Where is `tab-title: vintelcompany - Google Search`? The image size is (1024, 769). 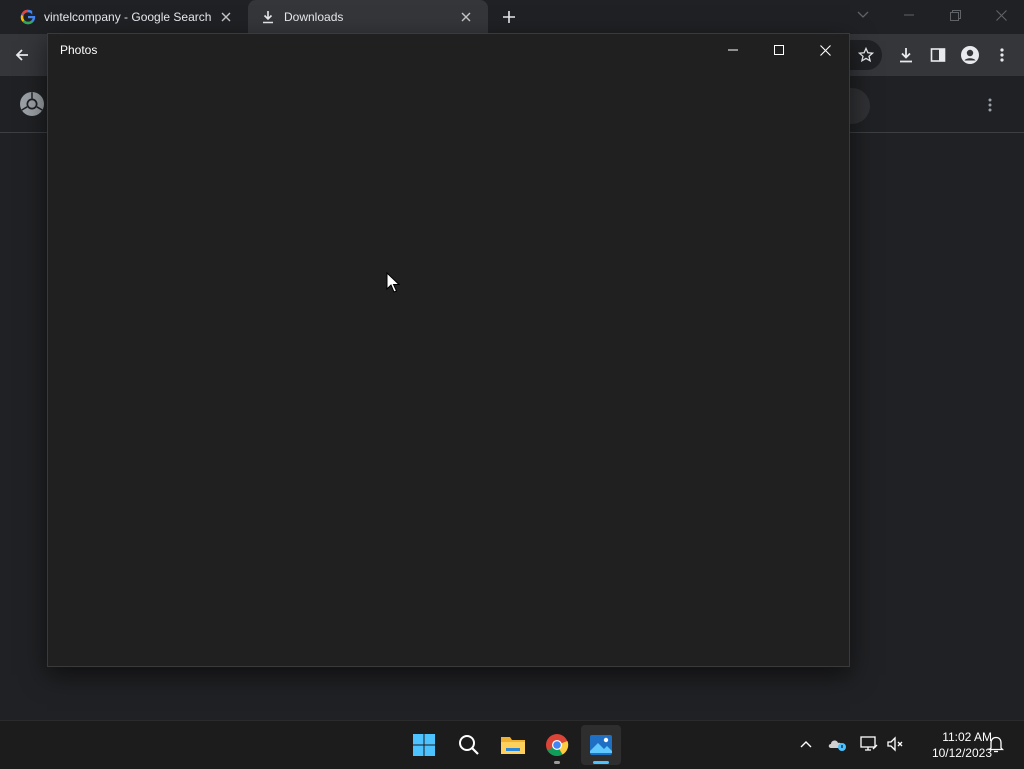
tab-title: vintelcompany - Google Search is located at coordinates (128, 17).